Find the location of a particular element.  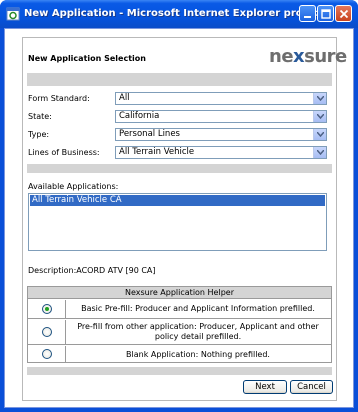

logo-x: x is located at coordinates (299, 56).